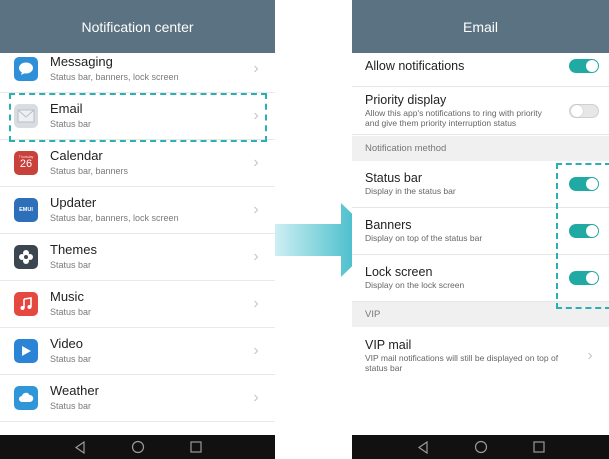 Image resolution: width=609 pixels, height=459 pixels. Describe the element at coordinates (26, 69) in the screenshot. I see `messaging-icon` at that location.